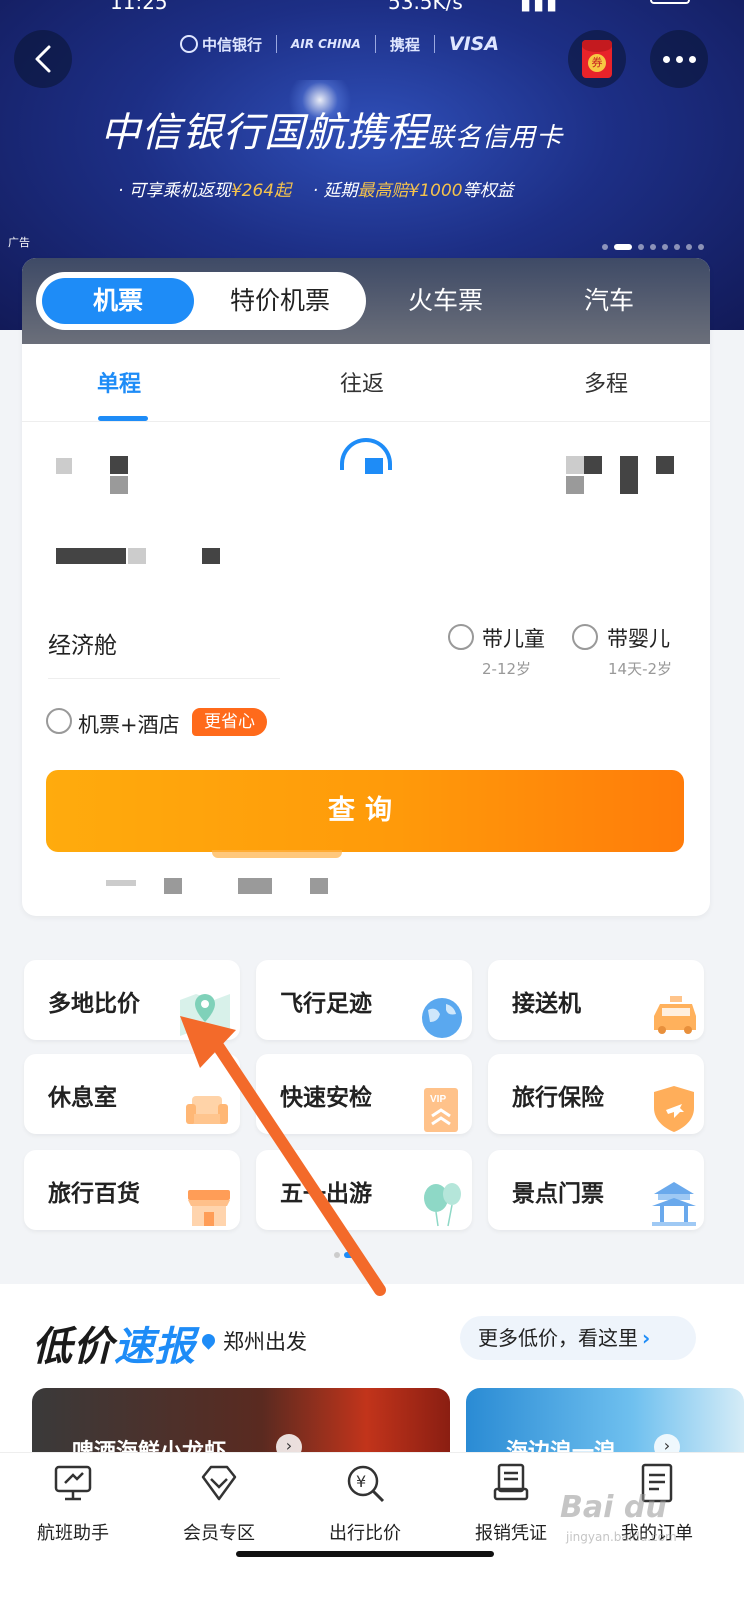 The width and height of the screenshot is (744, 1599). I want to click on home-indicator, so click(365, 1554).